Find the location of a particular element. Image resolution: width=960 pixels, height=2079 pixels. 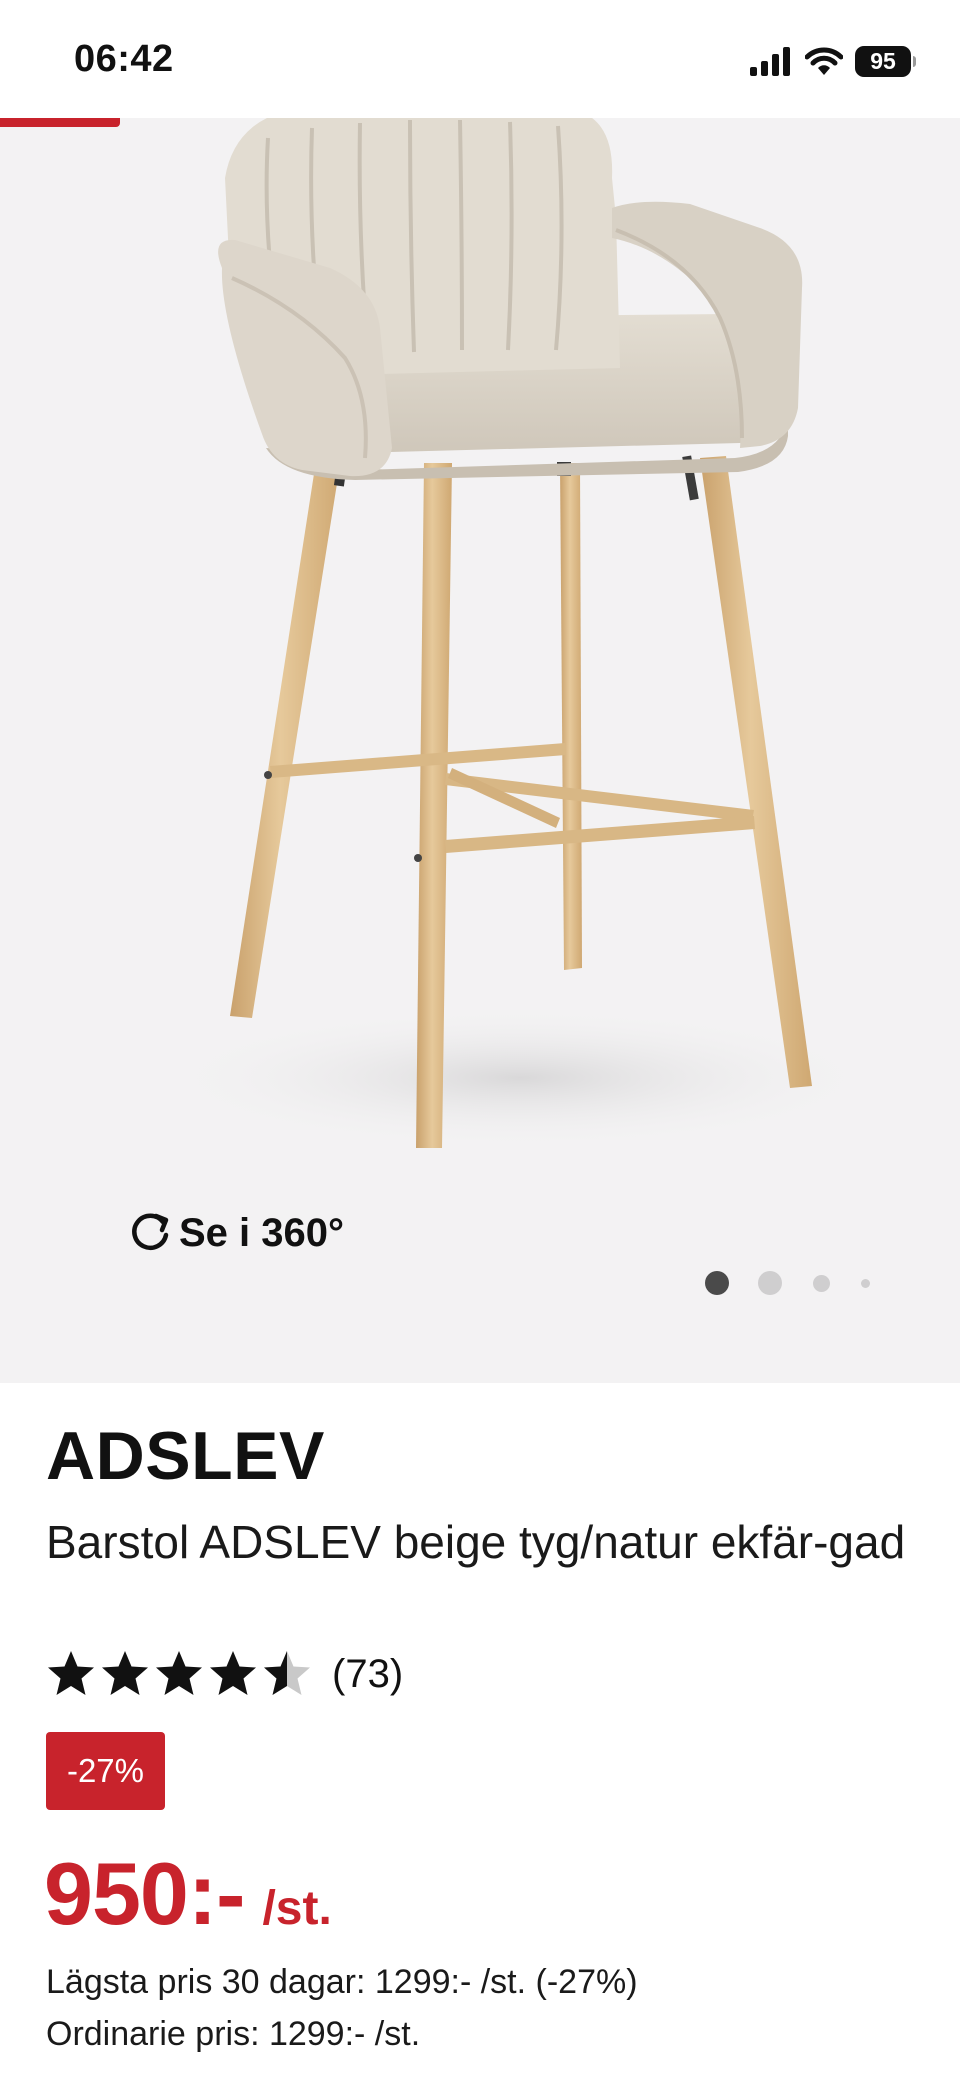

star-rating-icon is located at coordinates (179, 1673).